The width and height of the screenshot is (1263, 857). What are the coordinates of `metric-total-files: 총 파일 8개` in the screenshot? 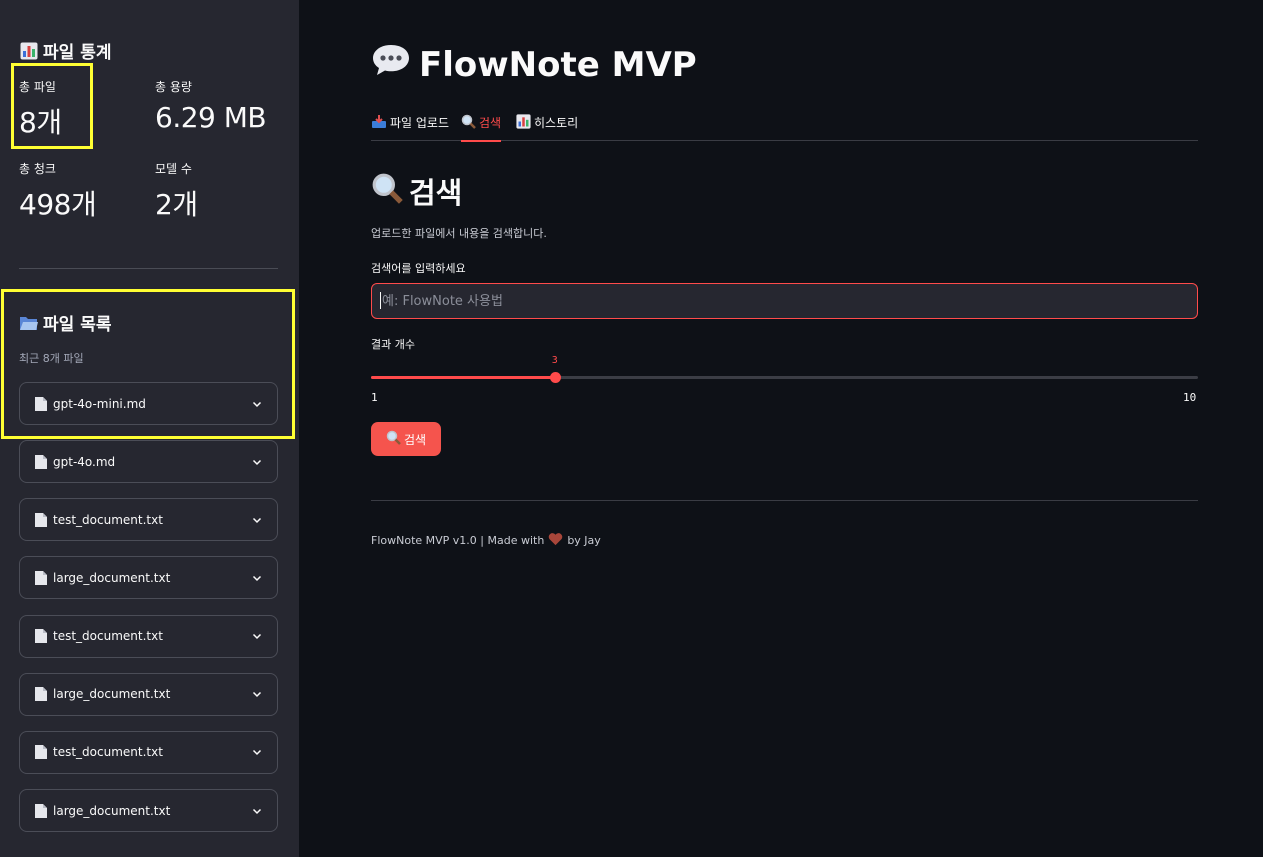 It's located at (40, 109).